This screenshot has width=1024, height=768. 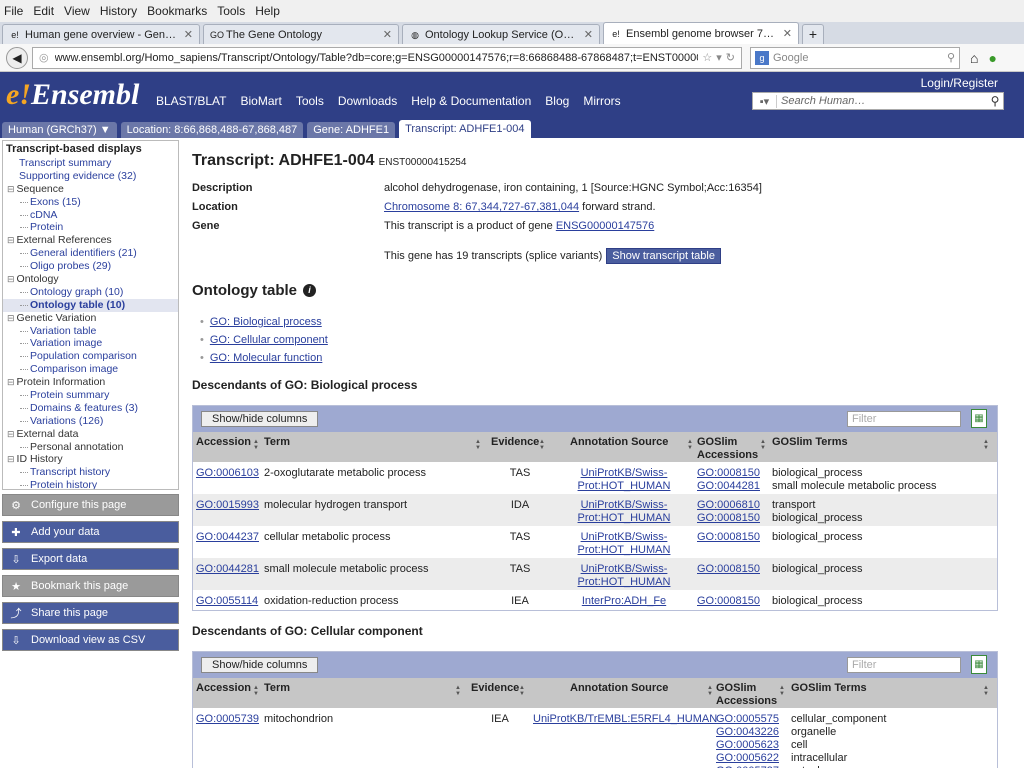 I want to click on sidebar-item: Protein, so click(x=90, y=227).